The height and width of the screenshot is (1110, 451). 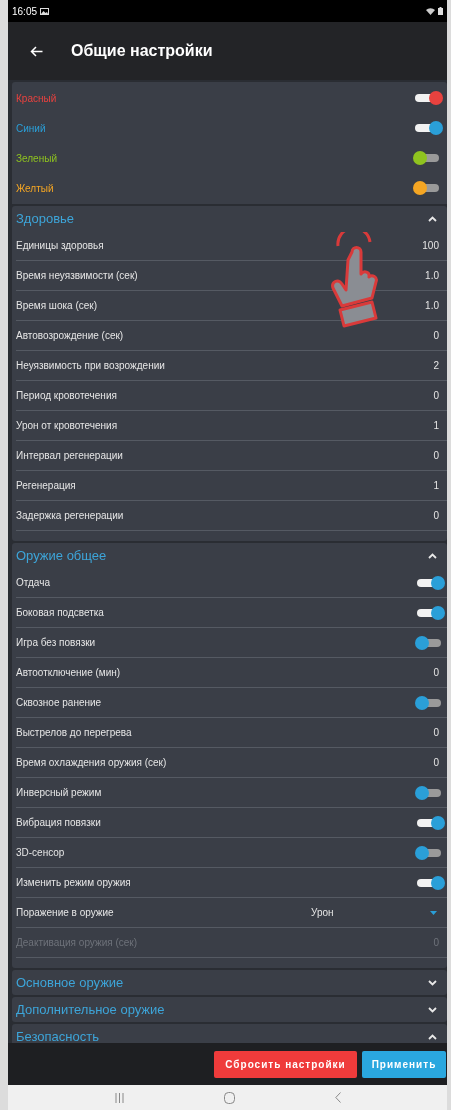 What do you see at coordinates (59, 793) in the screenshot?
I see `setting-label: Инверсный режим` at bounding box center [59, 793].